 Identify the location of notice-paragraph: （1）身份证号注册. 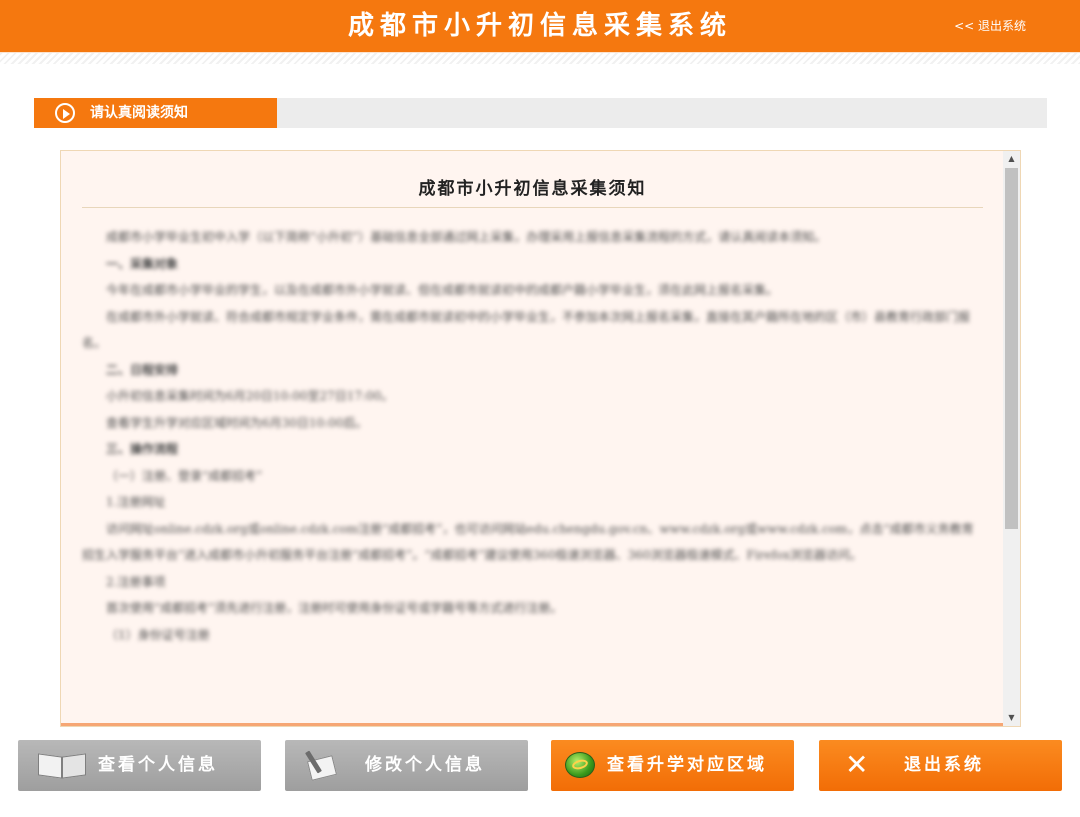
(158, 634).